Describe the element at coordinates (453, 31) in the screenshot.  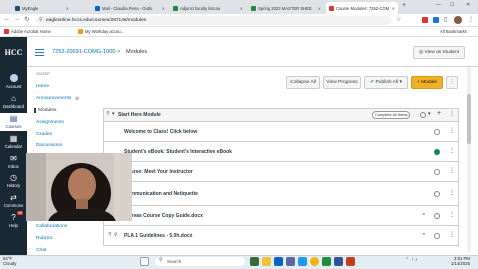
I see `all-bookmarks: All Bookmarks` at that location.